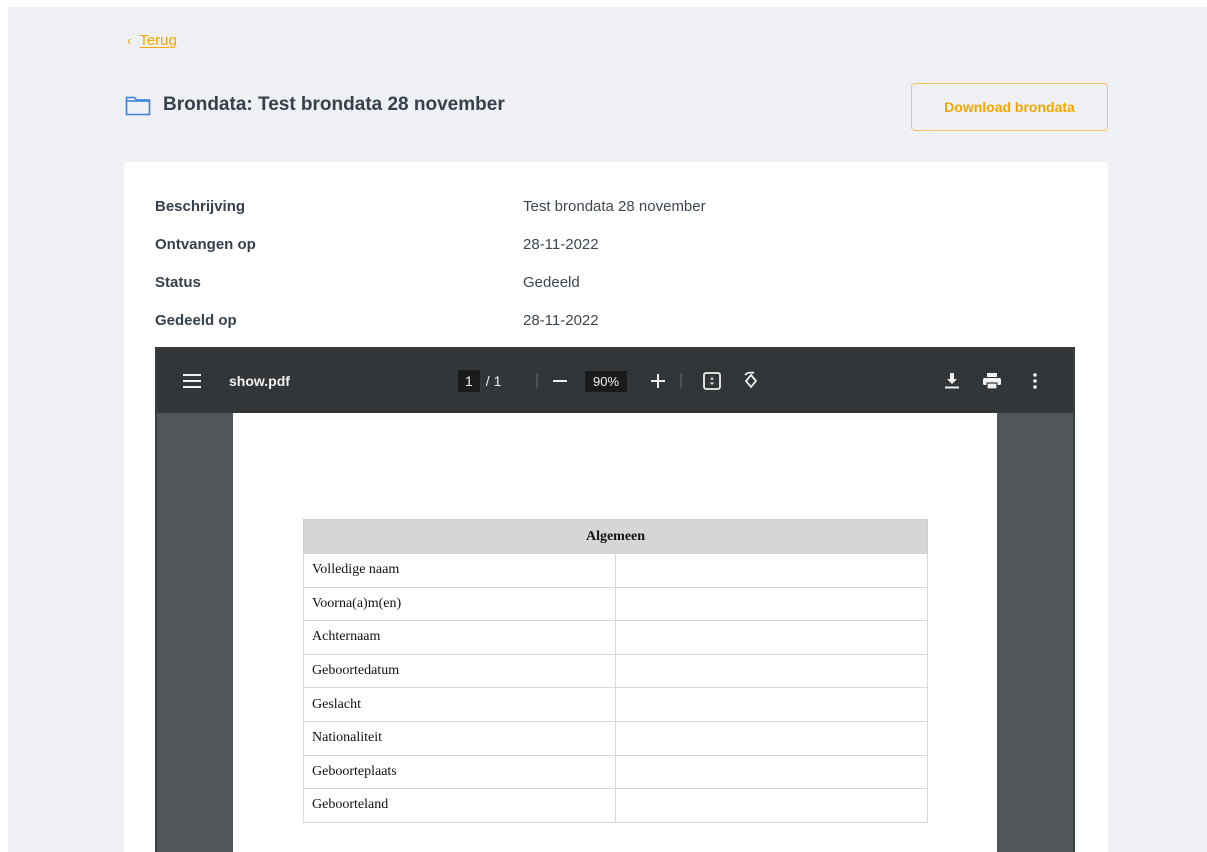 The image size is (1207, 852). What do you see at coordinates (493, 381) in the screenshot?
I see `total-pages: / 1` at bounding box center [493, 381].